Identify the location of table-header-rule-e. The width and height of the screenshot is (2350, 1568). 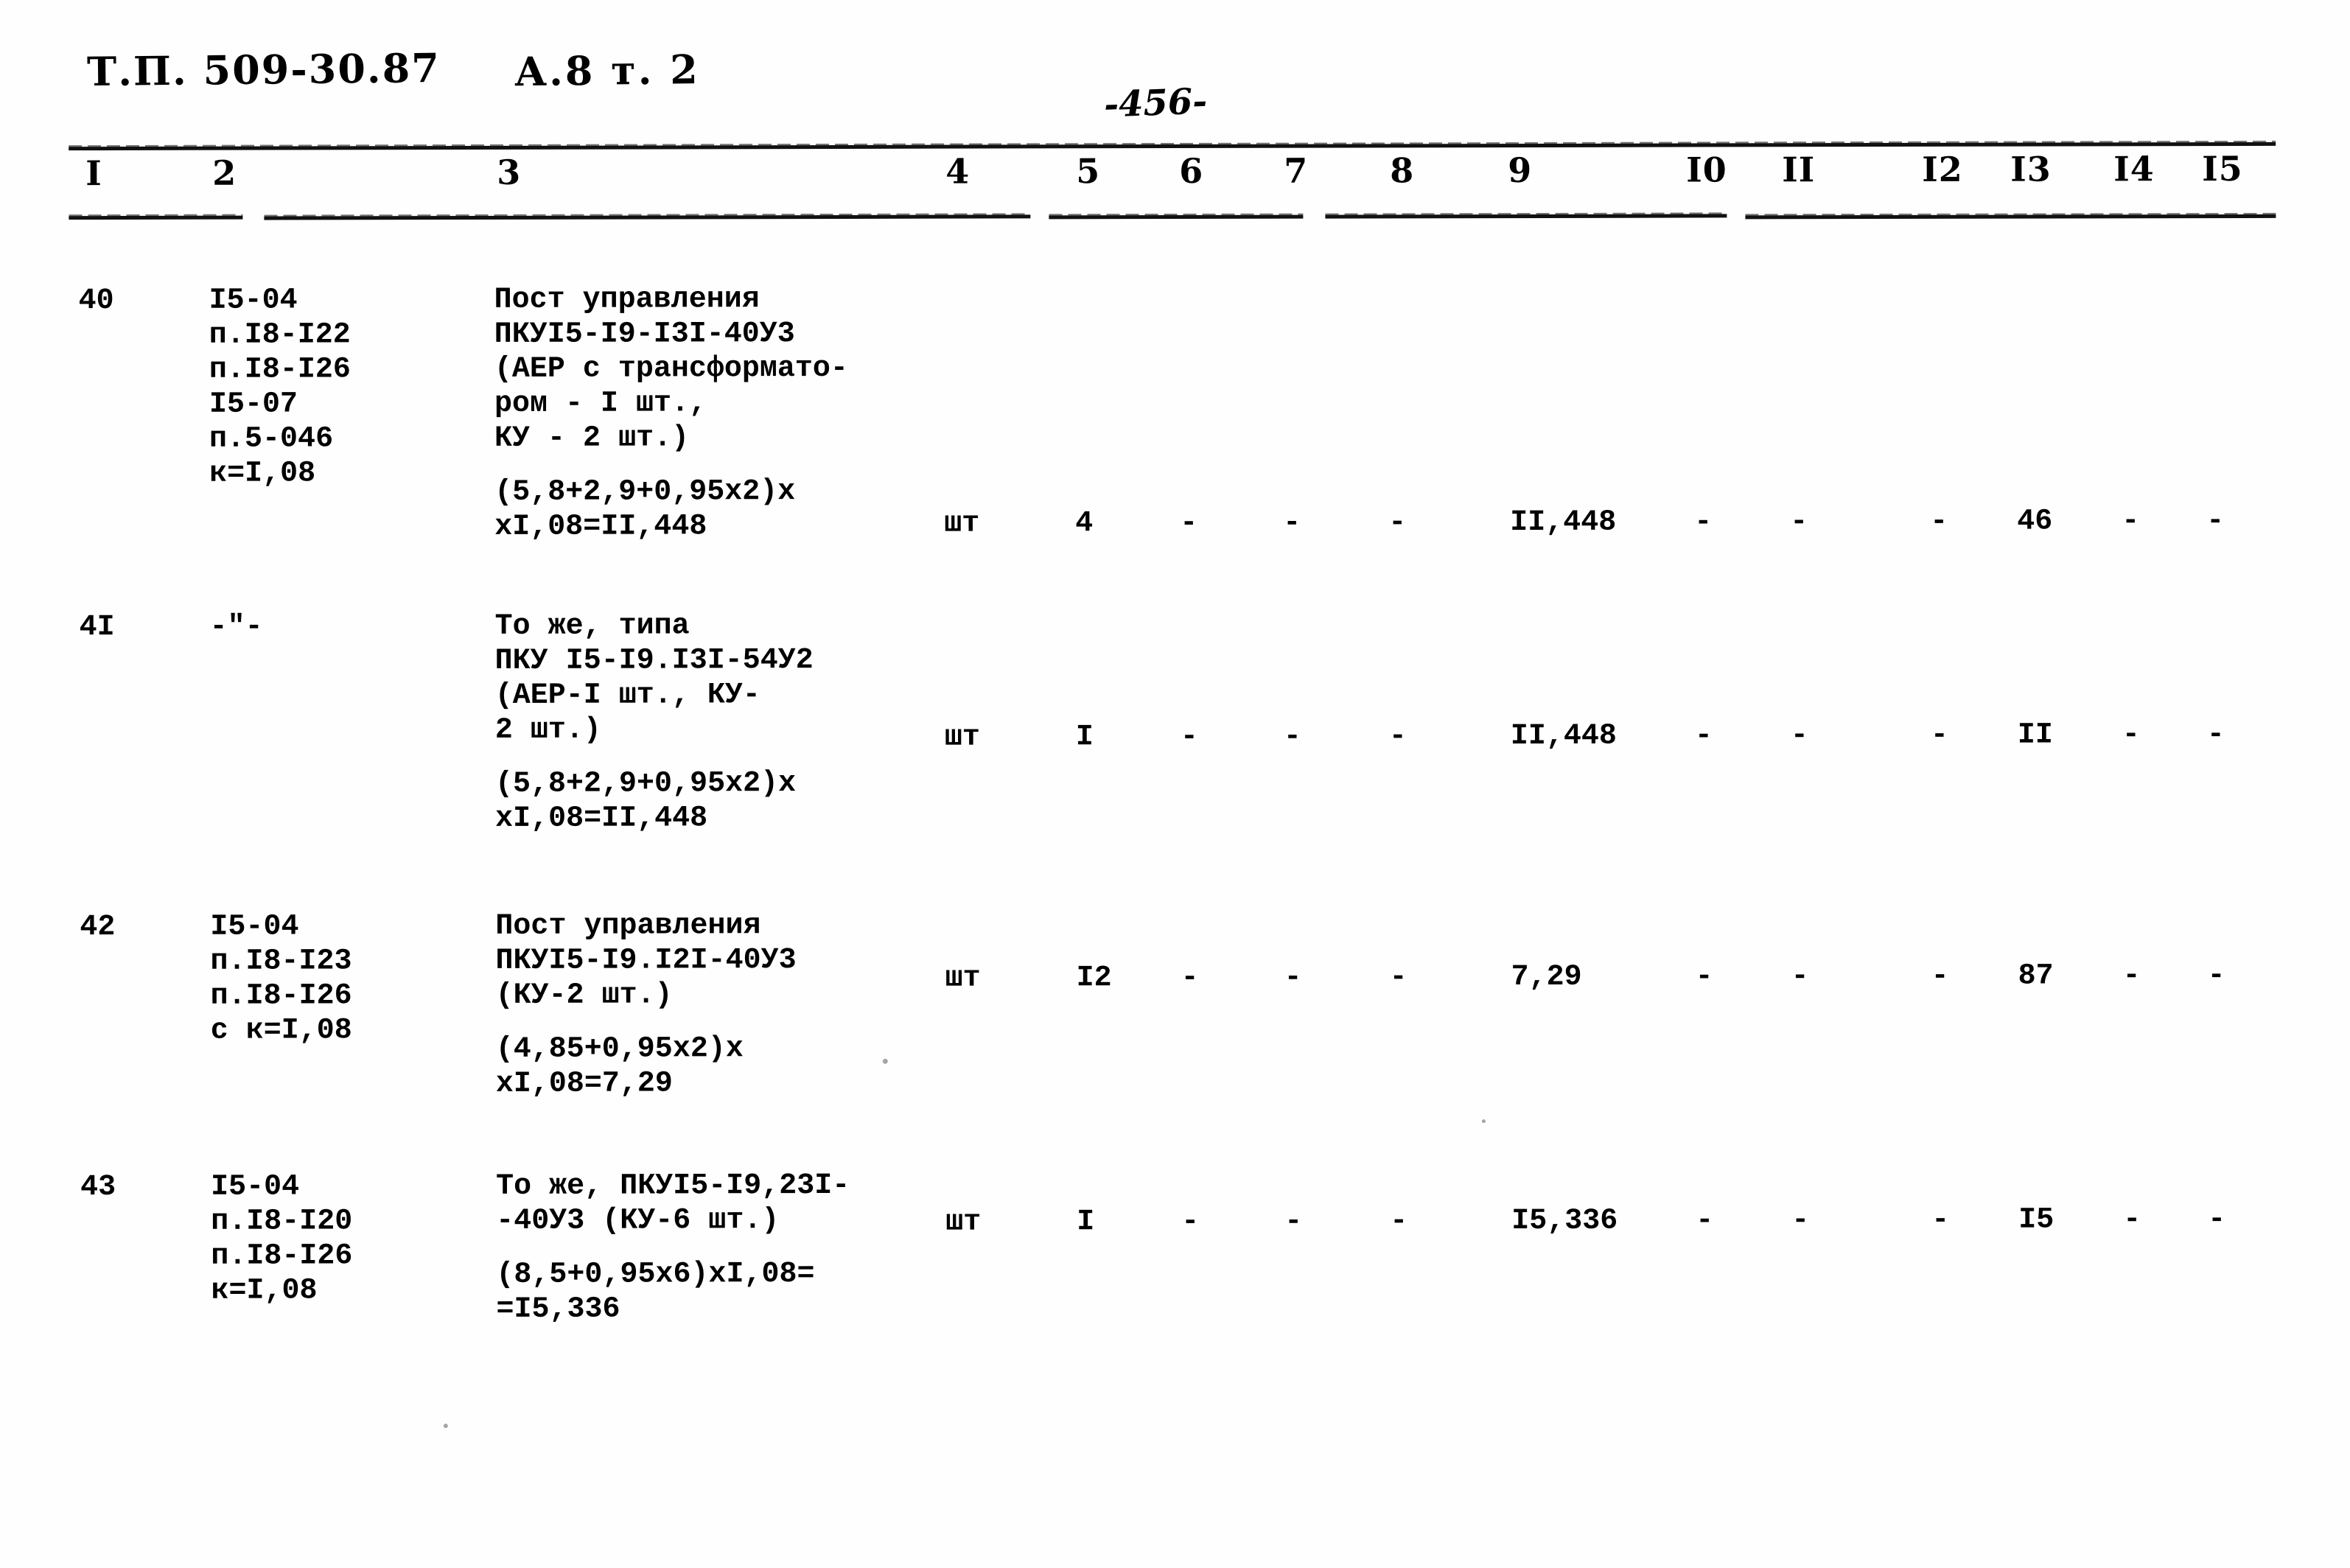
(2011, 217).